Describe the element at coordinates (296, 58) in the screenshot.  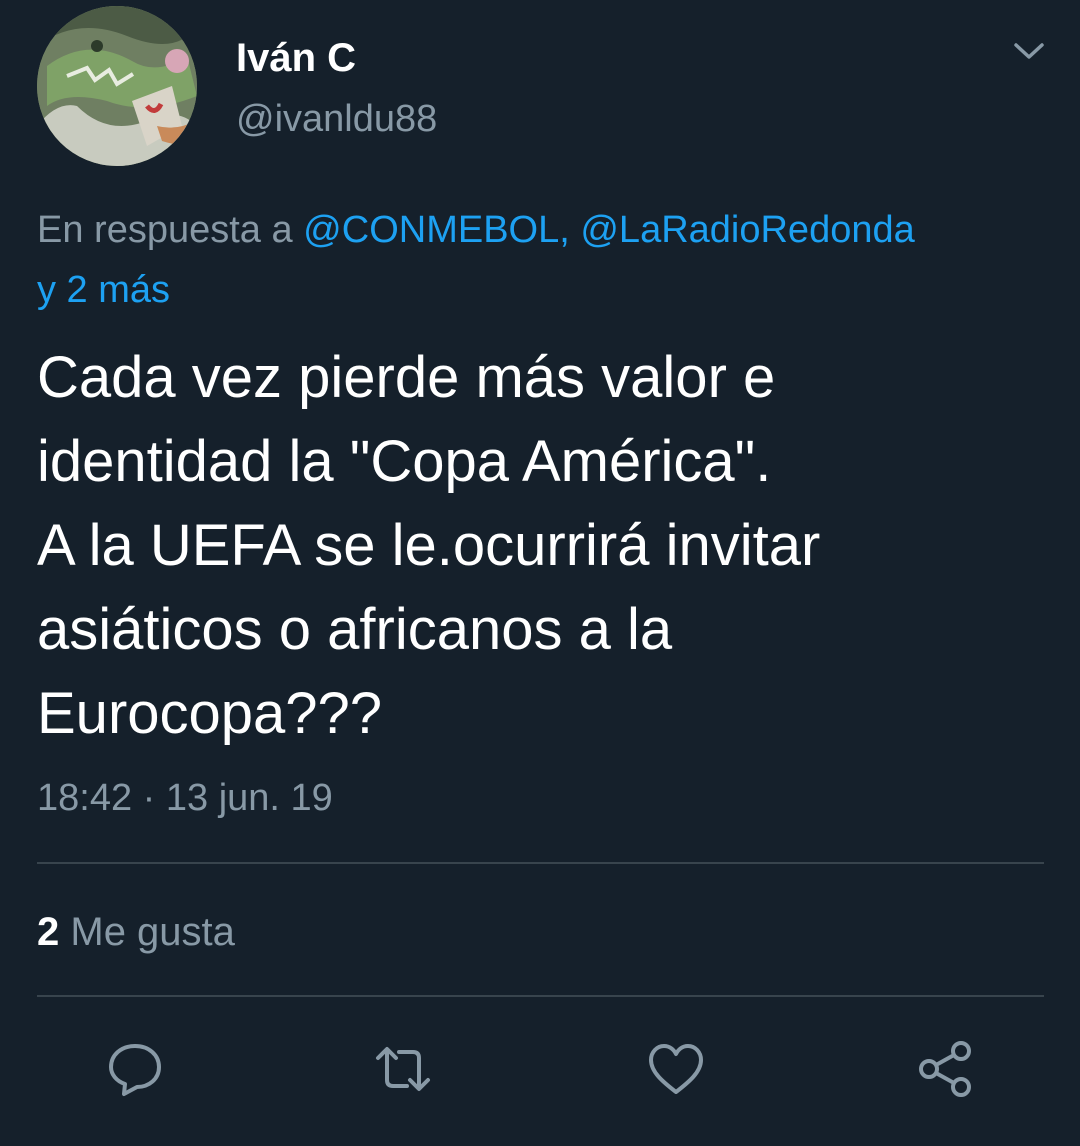
I see `author-display-name: Iván C` at that location.